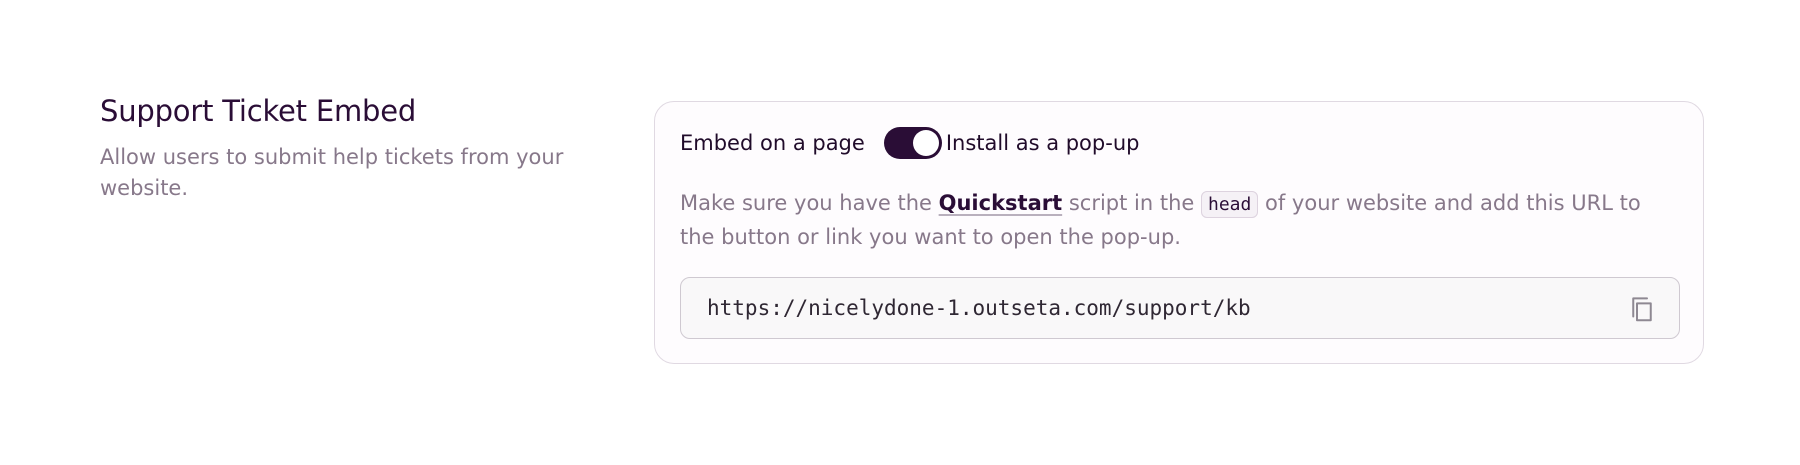 The height and width of the screenshot is (465, 1800). I want to click on copy-icon, so click(1642, 309).